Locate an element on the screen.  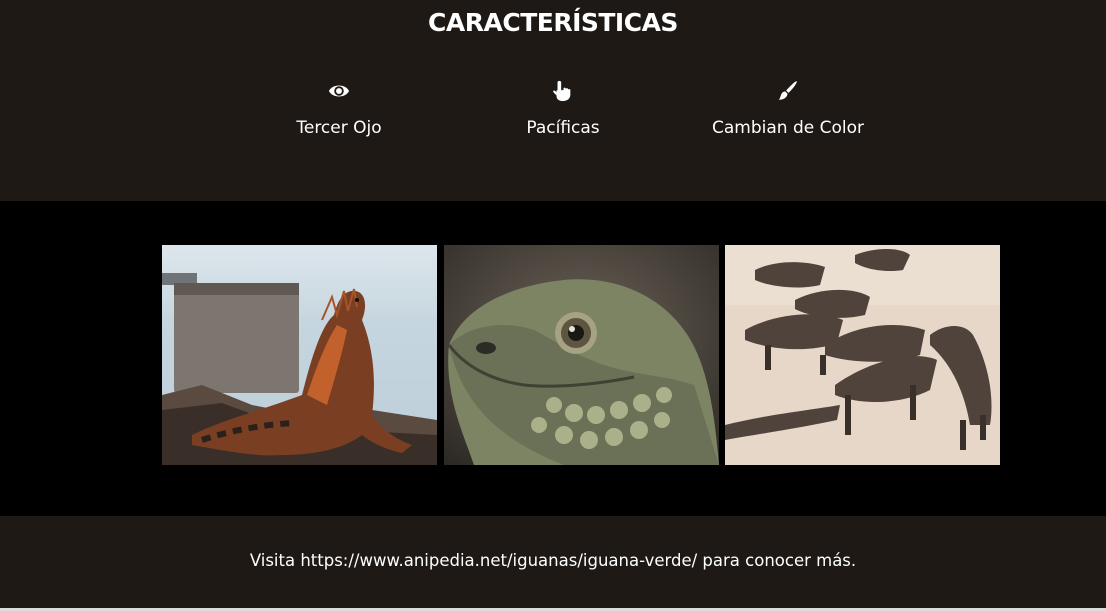
feature-pacificas: Pacíficas is located at coordinates (563, 109).